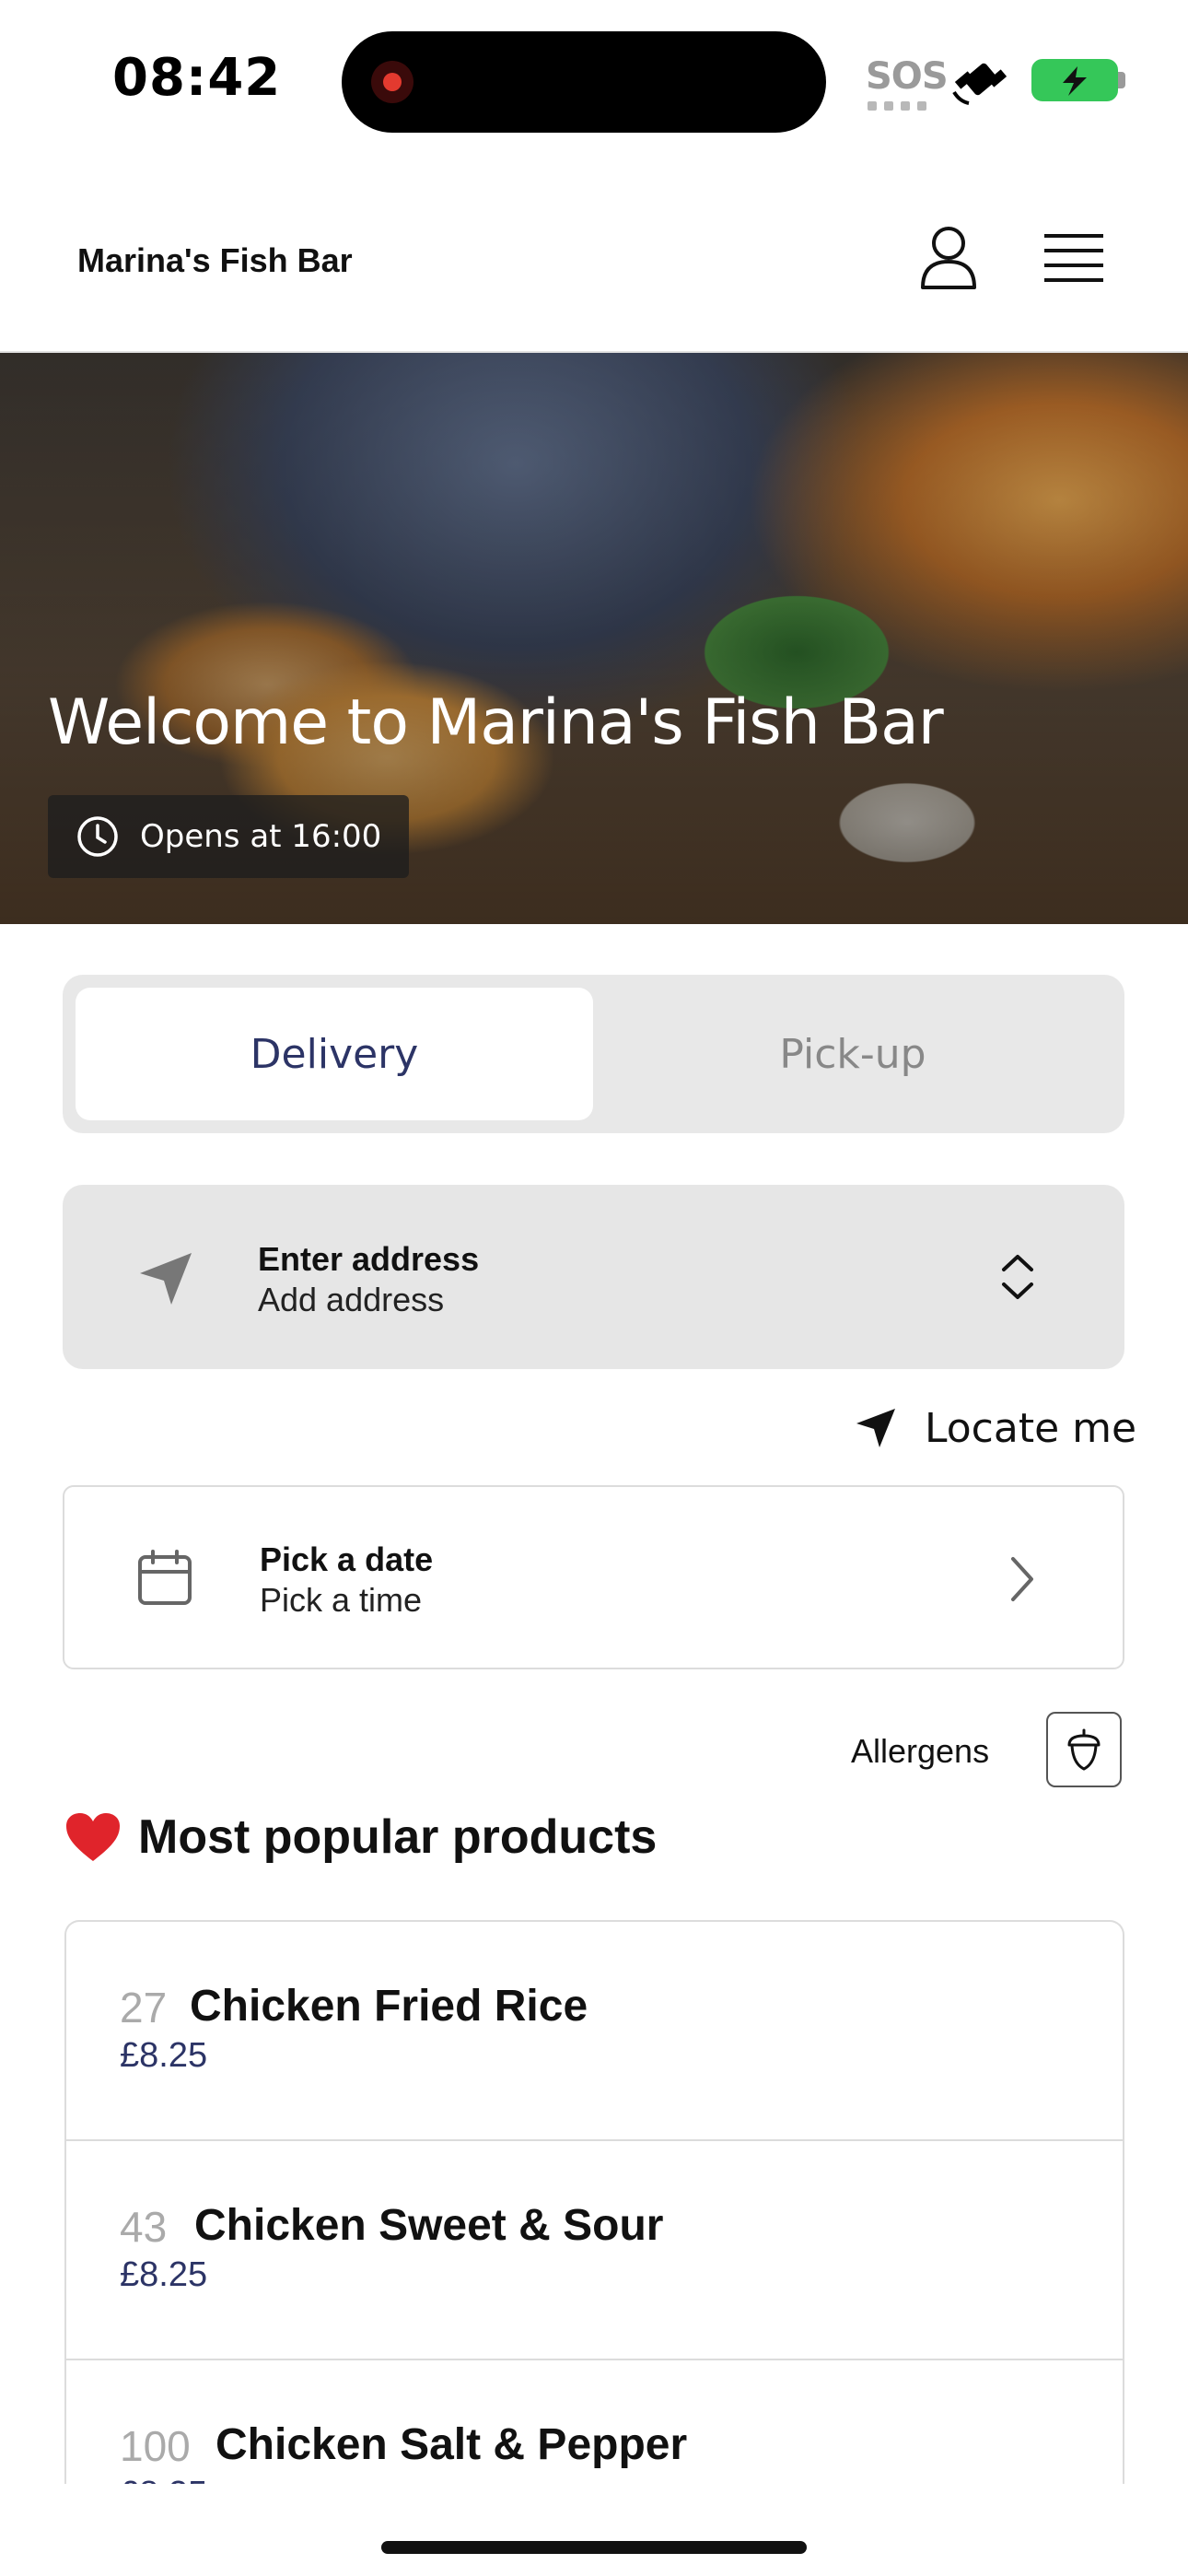  Describe the element at coordinates (1121, 80) in the screenshot. I see `battery-tip` at that location.